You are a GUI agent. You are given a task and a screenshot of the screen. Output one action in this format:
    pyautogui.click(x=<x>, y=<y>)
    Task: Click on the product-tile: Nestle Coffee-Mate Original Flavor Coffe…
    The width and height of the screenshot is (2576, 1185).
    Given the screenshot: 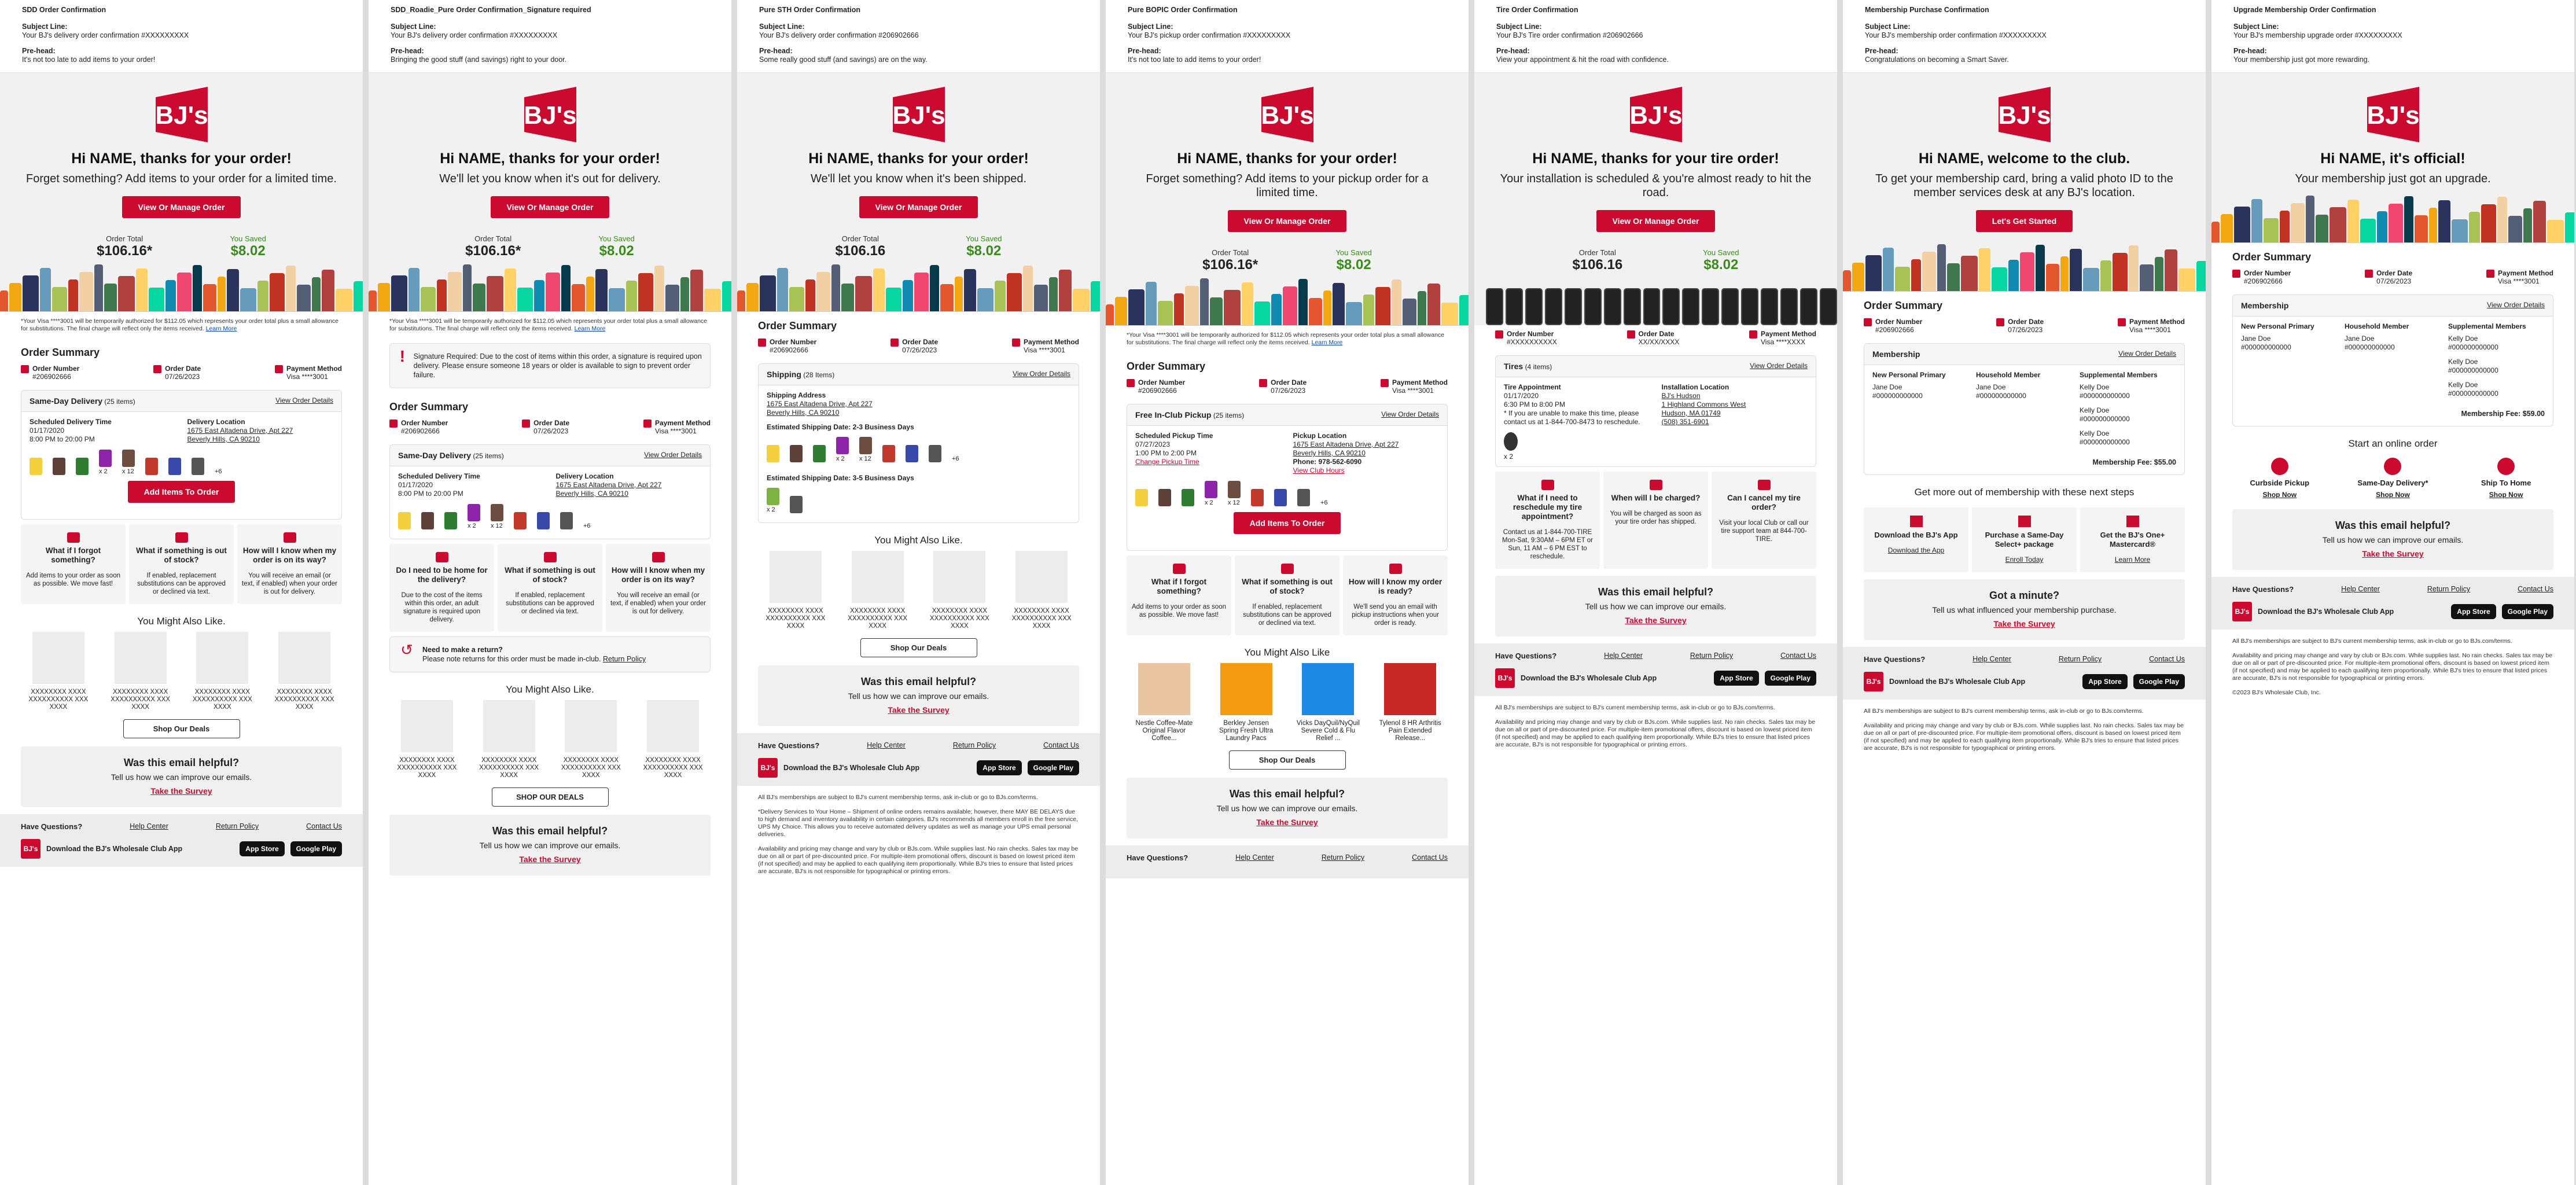 What is the action you would take?
    pyautogui.click(x=1164, y=702)
    